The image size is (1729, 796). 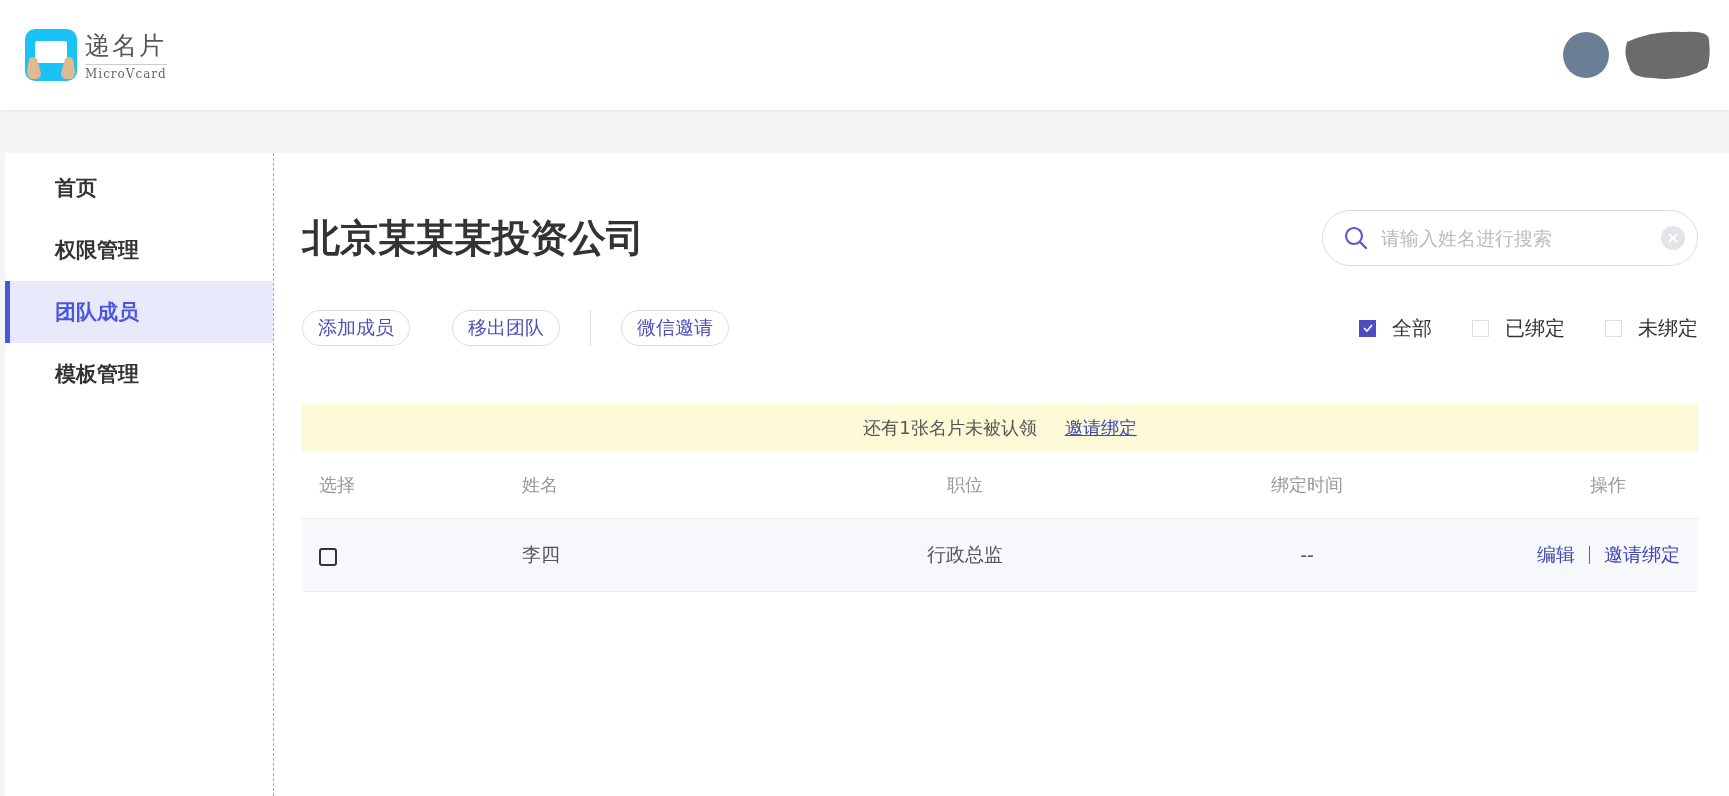 What do you see at coordinates (1100, 428) in the screenshot?
I see `invite-link: 邀请绑定` at bounding box center [1100, 428].